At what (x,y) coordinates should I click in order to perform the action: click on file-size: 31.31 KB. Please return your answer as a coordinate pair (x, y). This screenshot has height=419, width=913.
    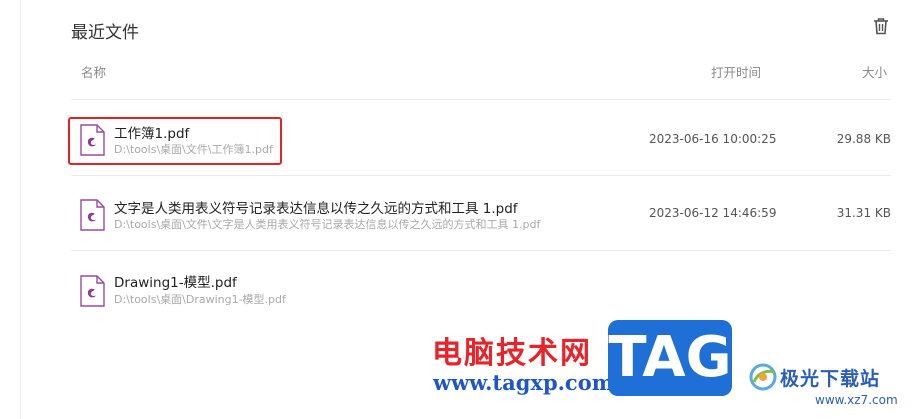
    Looking at the image, I should click on (863, 213).